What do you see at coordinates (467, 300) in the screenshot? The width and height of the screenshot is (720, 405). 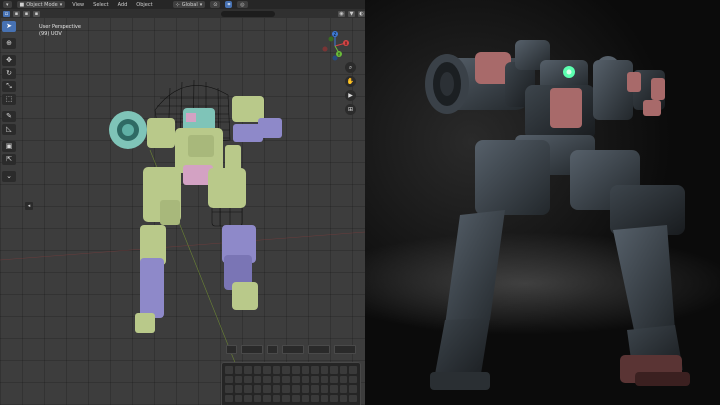 I see `render-left-leg` at bounding box center [467, 300].